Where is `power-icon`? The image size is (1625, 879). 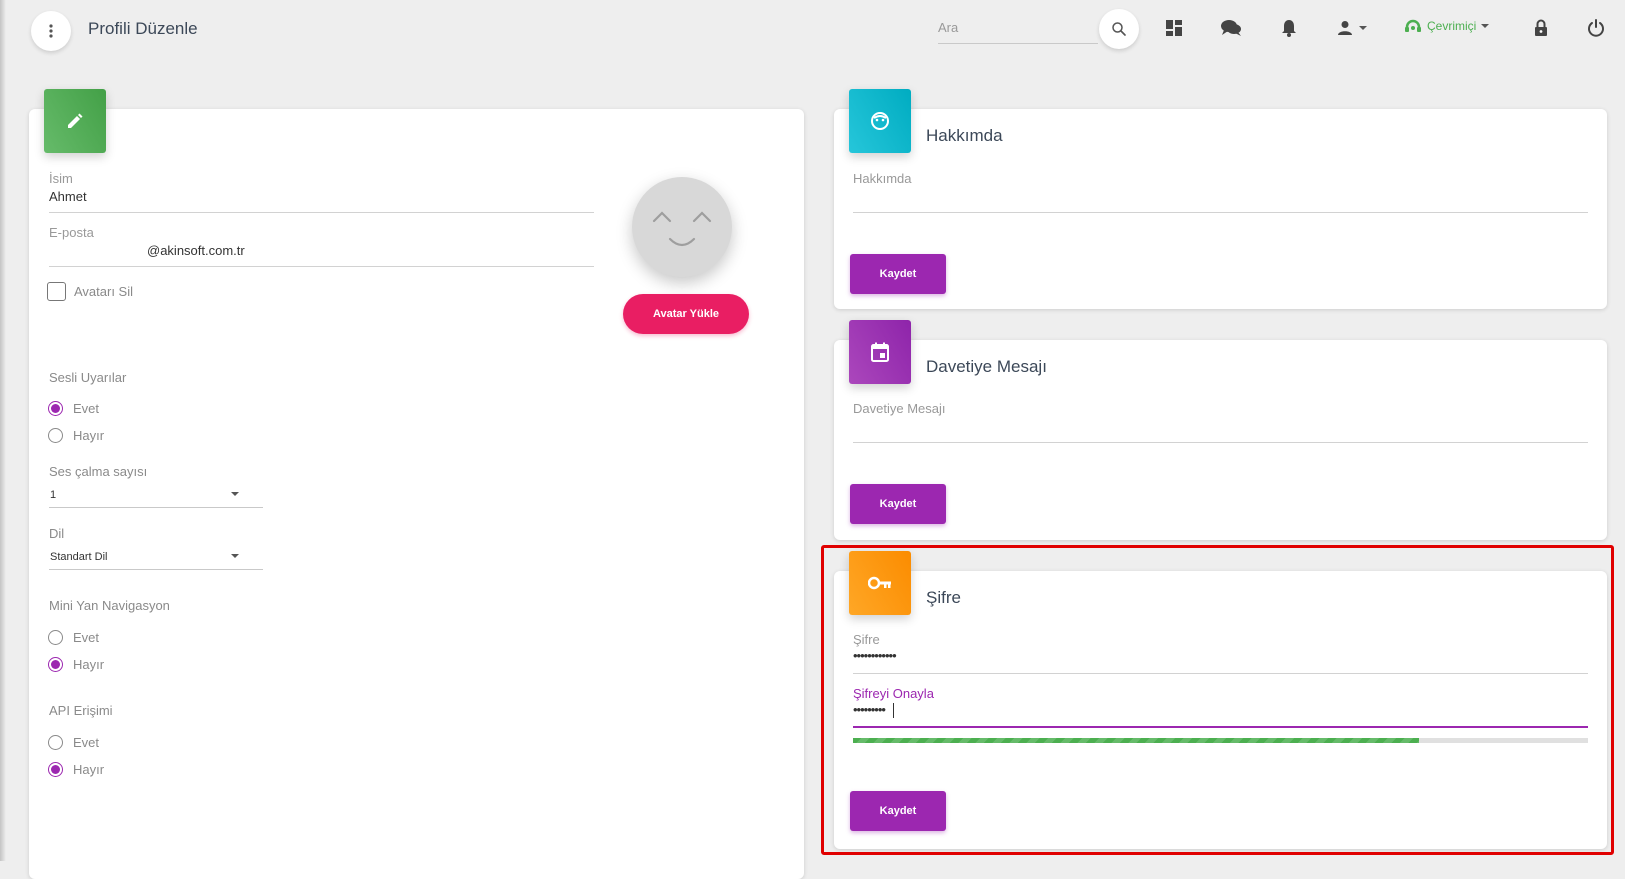 power-icon is located at coordinates (1596, 28).